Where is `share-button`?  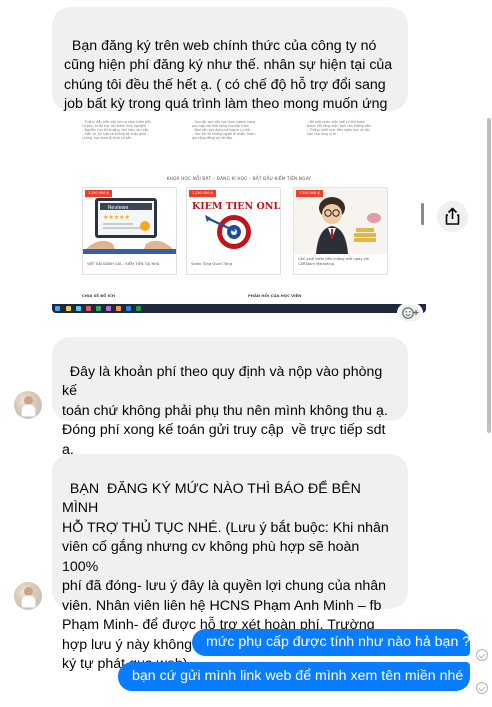
share-button is located at coordinates (452, 216).